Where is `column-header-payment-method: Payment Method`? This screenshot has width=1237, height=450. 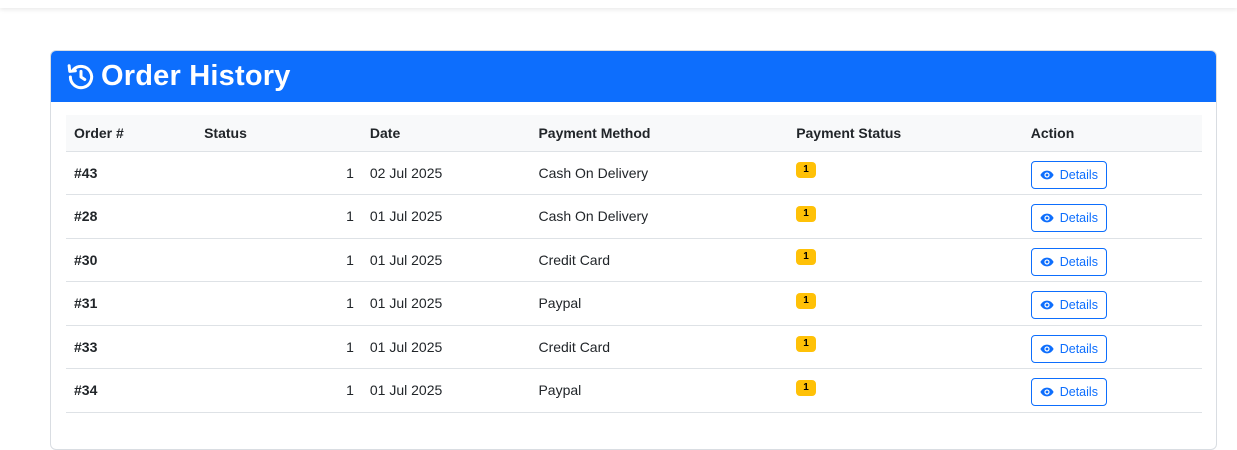 column-header-payment-method: Payment Method is located at coordinates (659, 133).